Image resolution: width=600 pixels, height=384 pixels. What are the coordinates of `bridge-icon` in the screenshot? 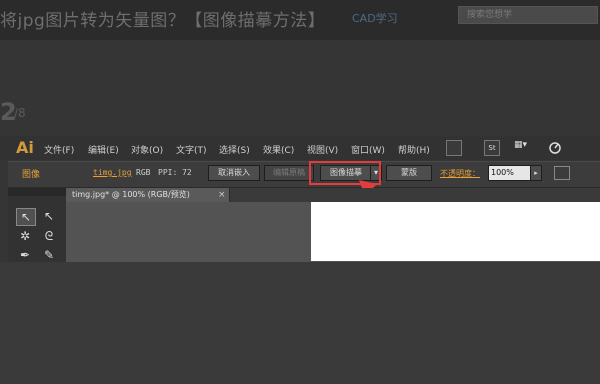 It's located at (454, 148).